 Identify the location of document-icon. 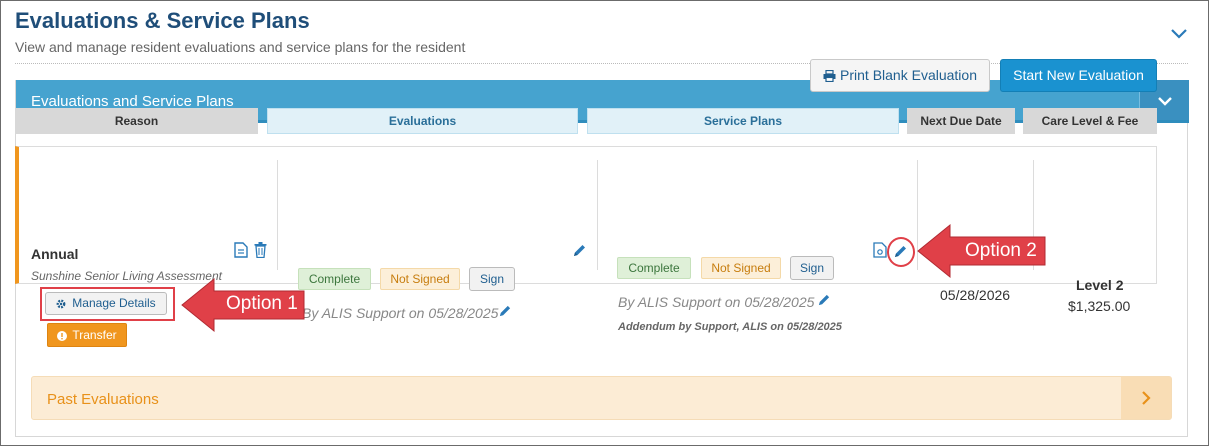
(241, 250).